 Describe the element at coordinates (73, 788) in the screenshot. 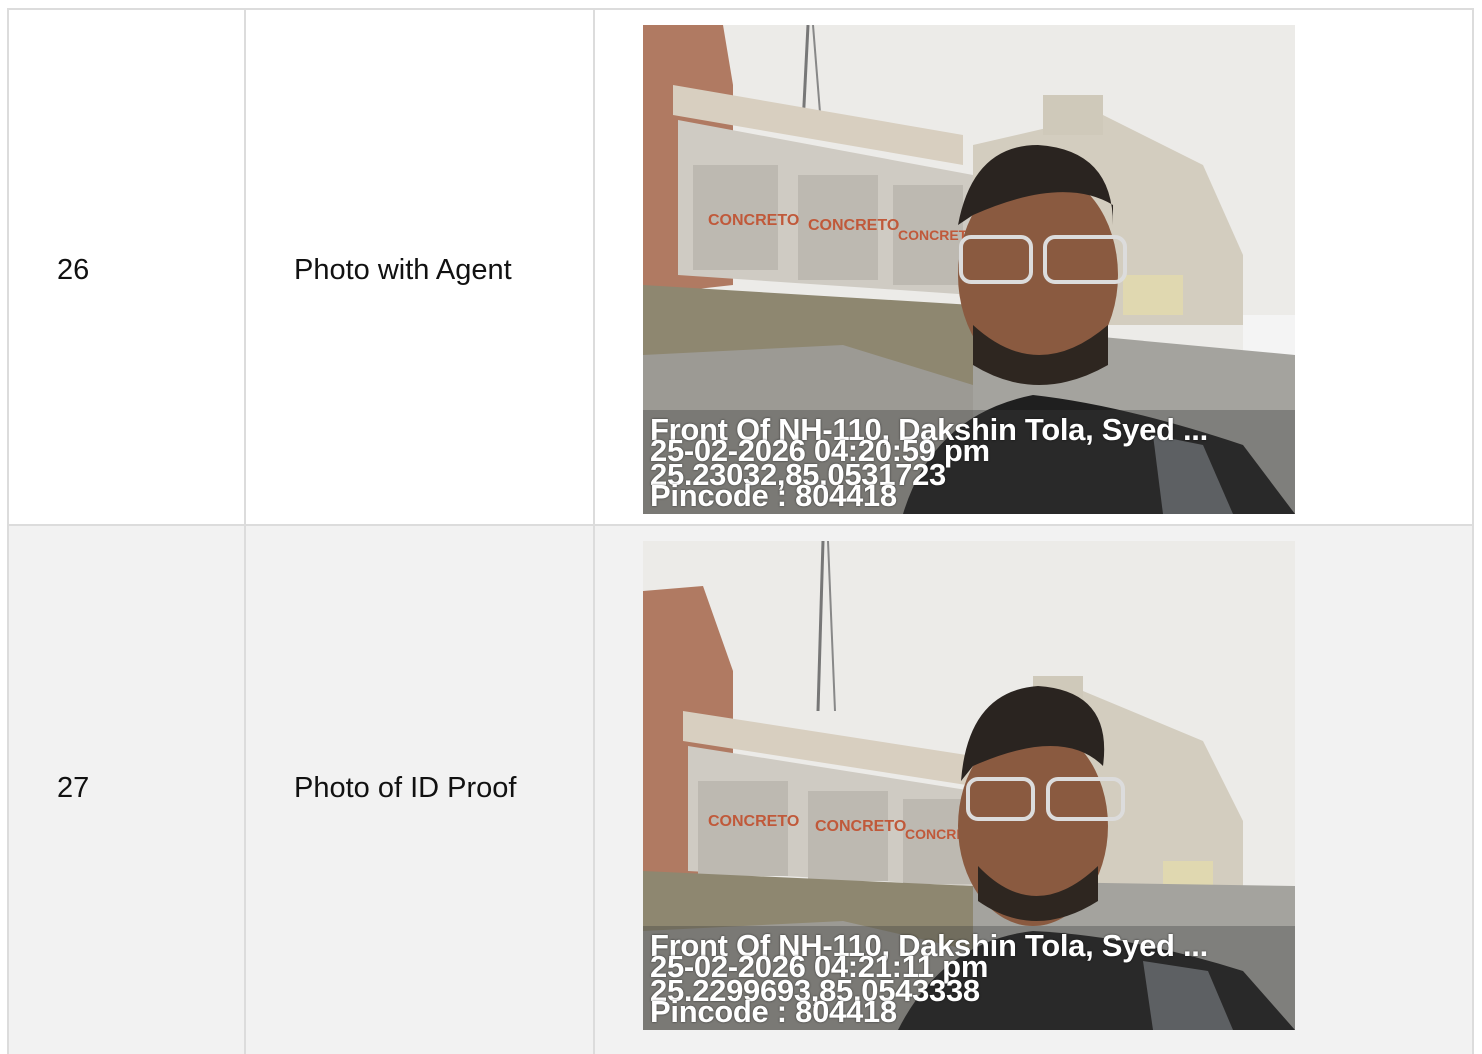

I see `serial-number: 27` at that location.